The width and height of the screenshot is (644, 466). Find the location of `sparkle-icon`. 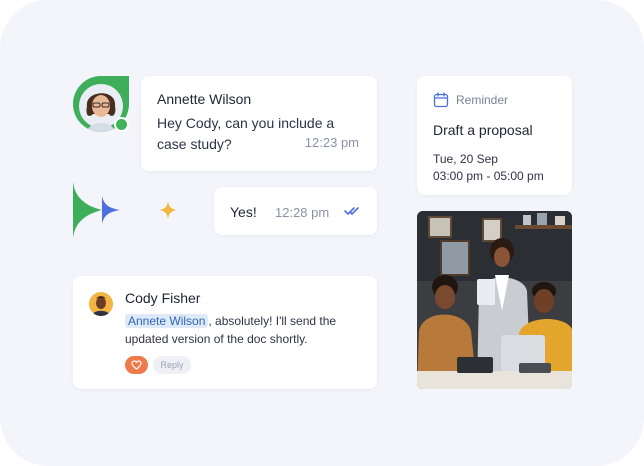

sparkle-icon is located at coordinates (168, 210).